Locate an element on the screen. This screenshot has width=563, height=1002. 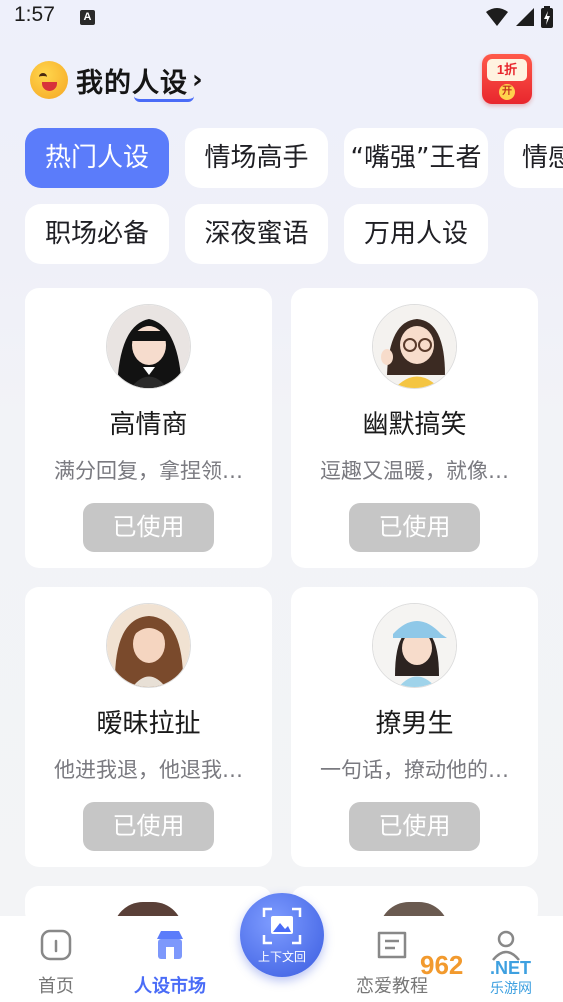
battery-icon is located at coordinates (547, 17).